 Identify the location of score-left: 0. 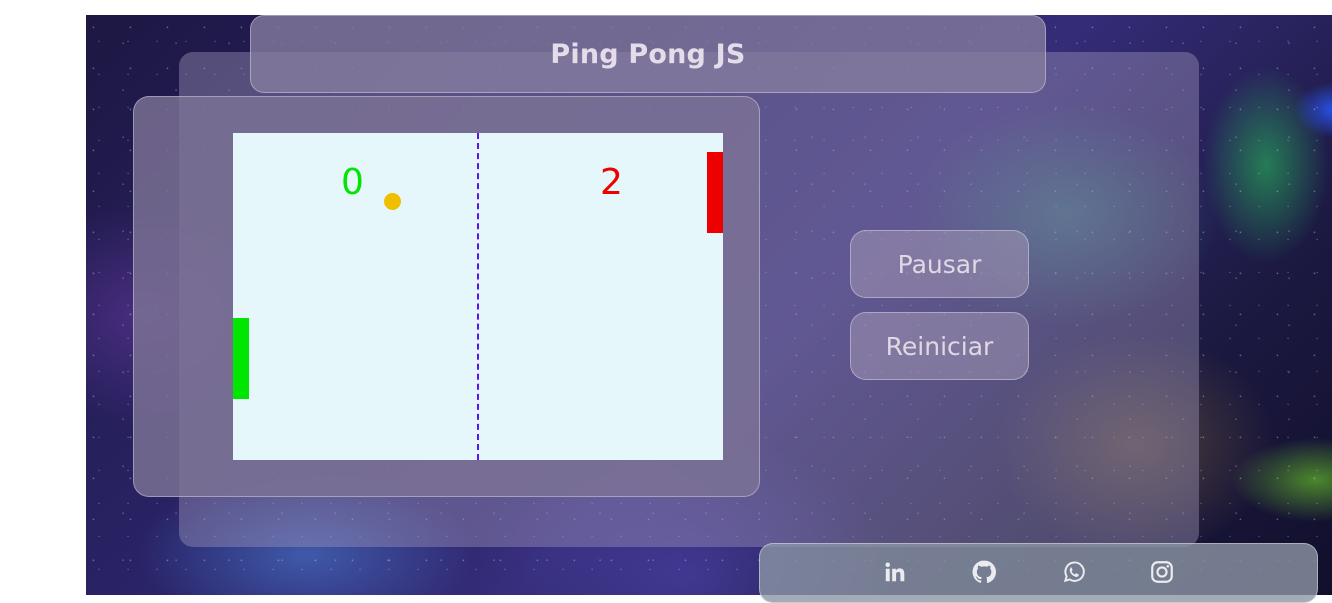
(352, 182).